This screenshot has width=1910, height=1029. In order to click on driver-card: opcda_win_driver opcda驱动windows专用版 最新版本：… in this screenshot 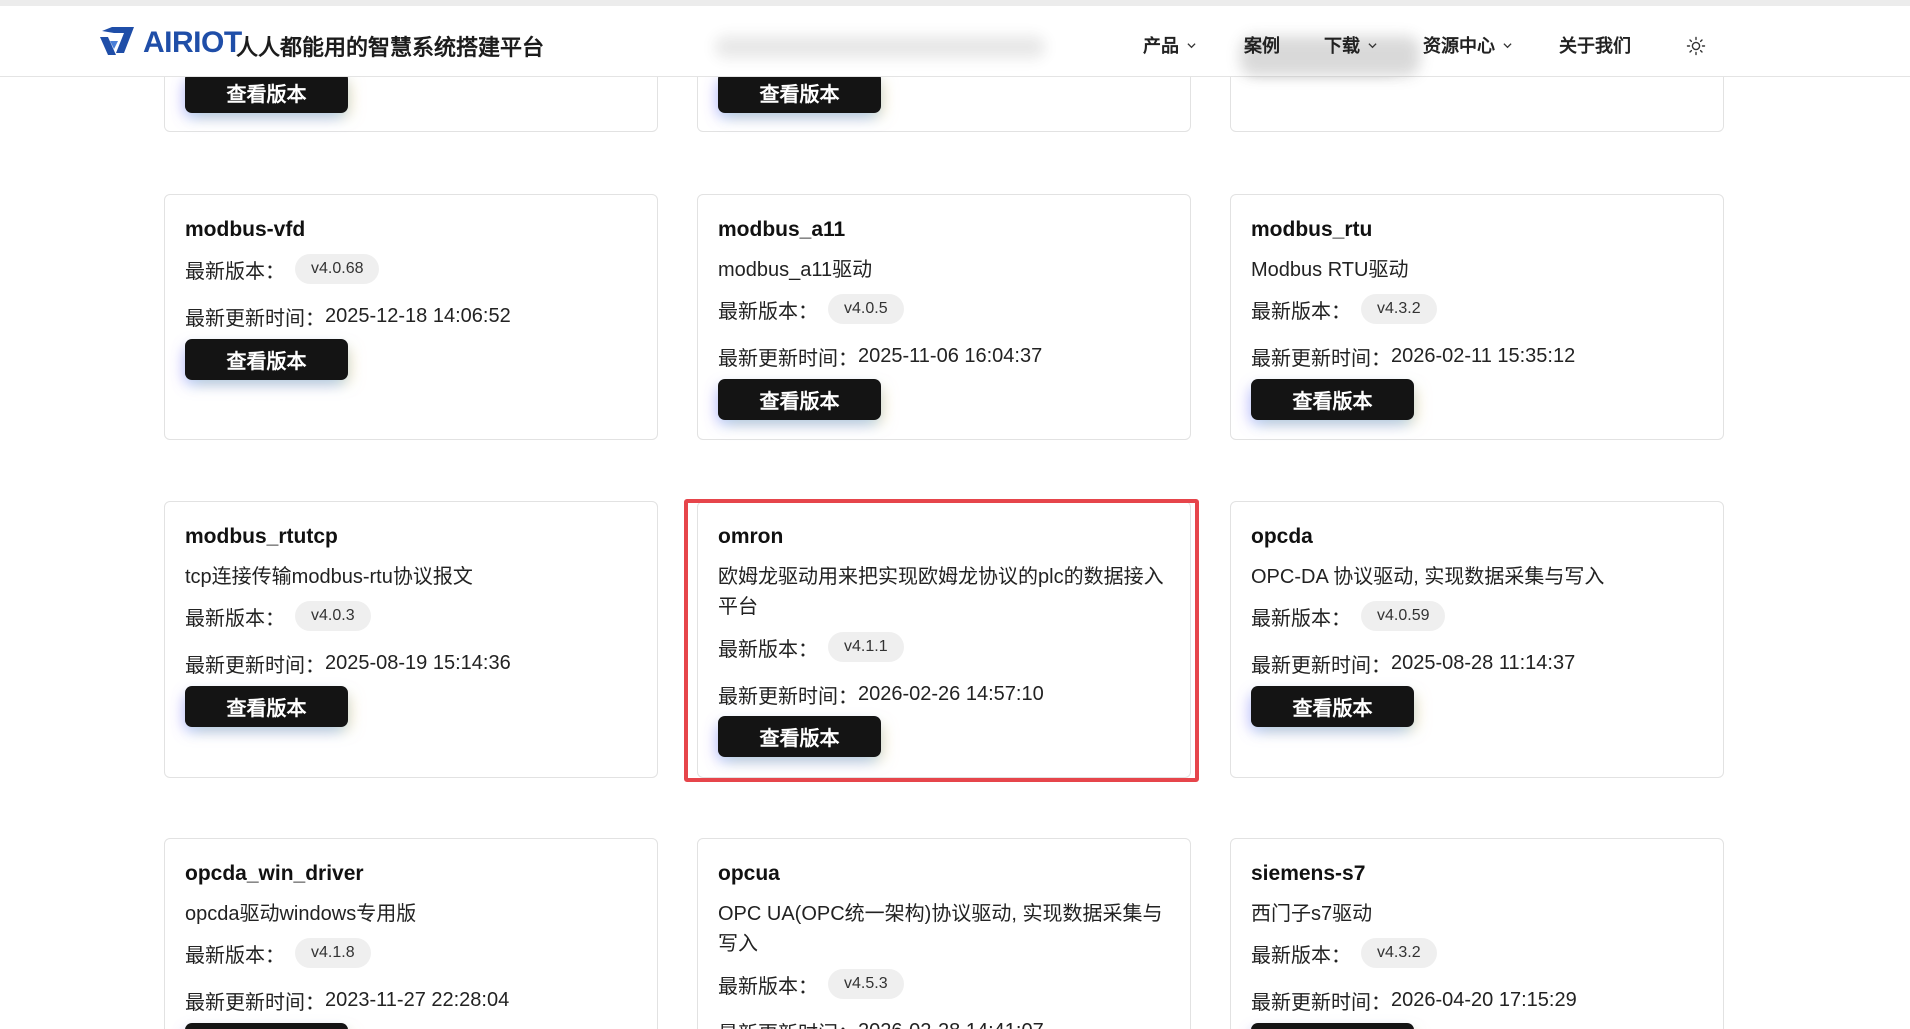, I will do `click(411, 933)`.